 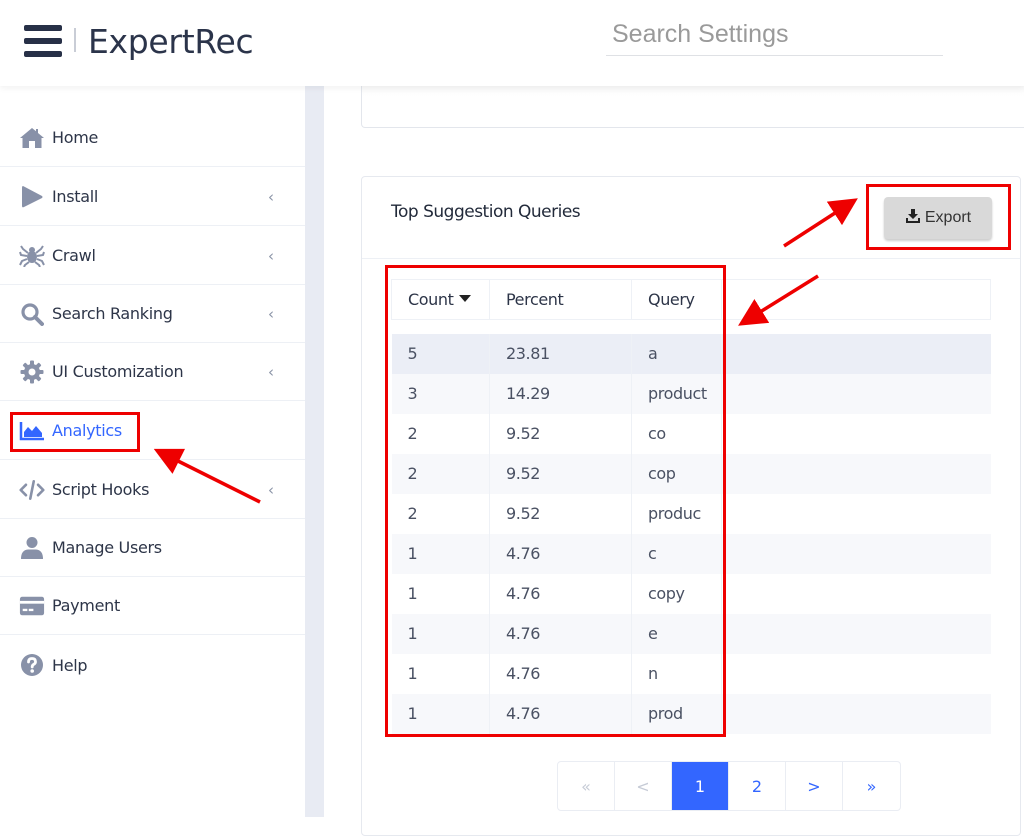 I want to click on export-label: Export, so click(x=948, y=217).